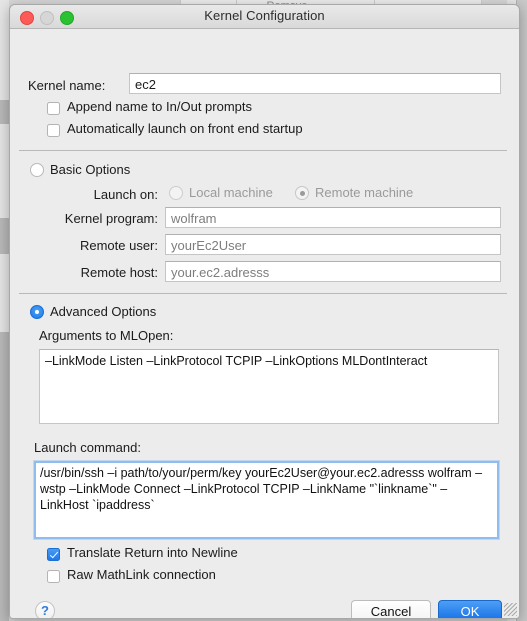 Image resolution: width=527 pixels, height=621 pixels. What do you see at coordinates (470, 609) in the screenshot?
I see `ok-button: OK` at bounding box center [470, 609].